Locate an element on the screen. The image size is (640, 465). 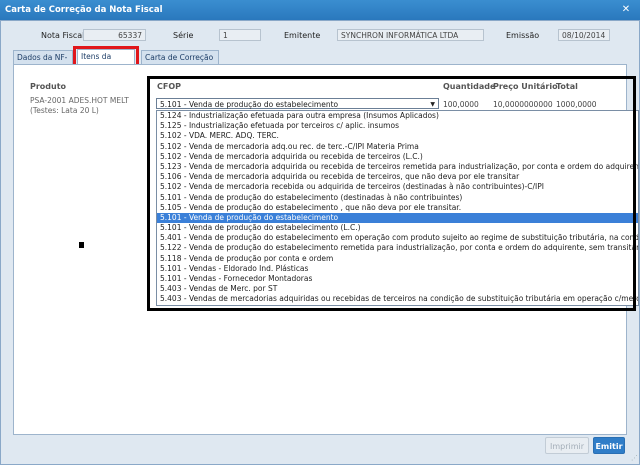
tab-dados-nfe: Dados da NF-e is located at coordinates (43, 63).